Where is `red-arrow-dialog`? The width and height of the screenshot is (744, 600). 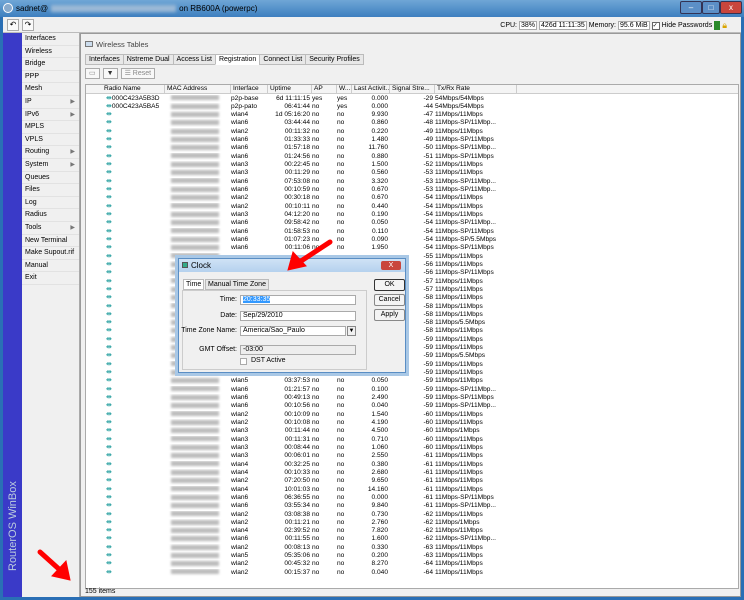 red-arrow-dialog is located at coordinates (310, 255).